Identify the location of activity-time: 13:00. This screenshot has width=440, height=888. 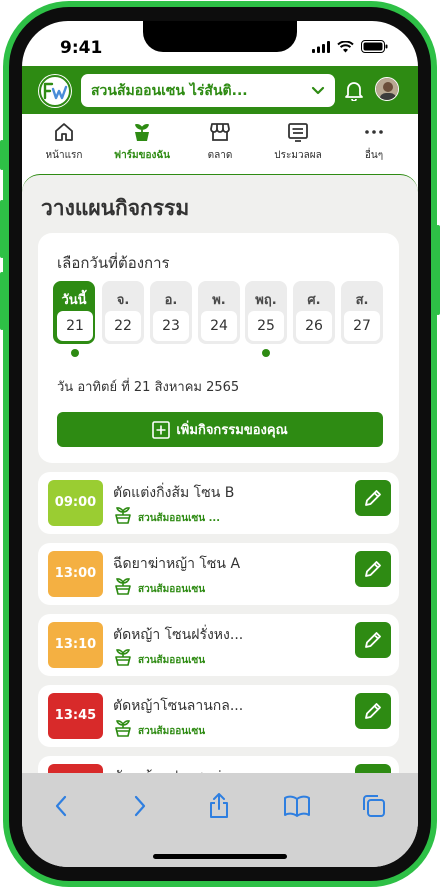
(75, 574).